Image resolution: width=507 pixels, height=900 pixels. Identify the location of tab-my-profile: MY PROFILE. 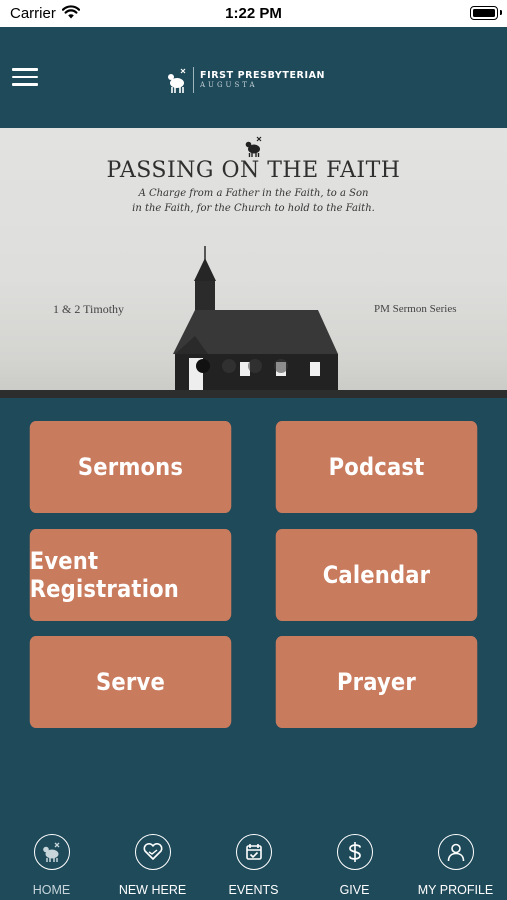
(455, 865).